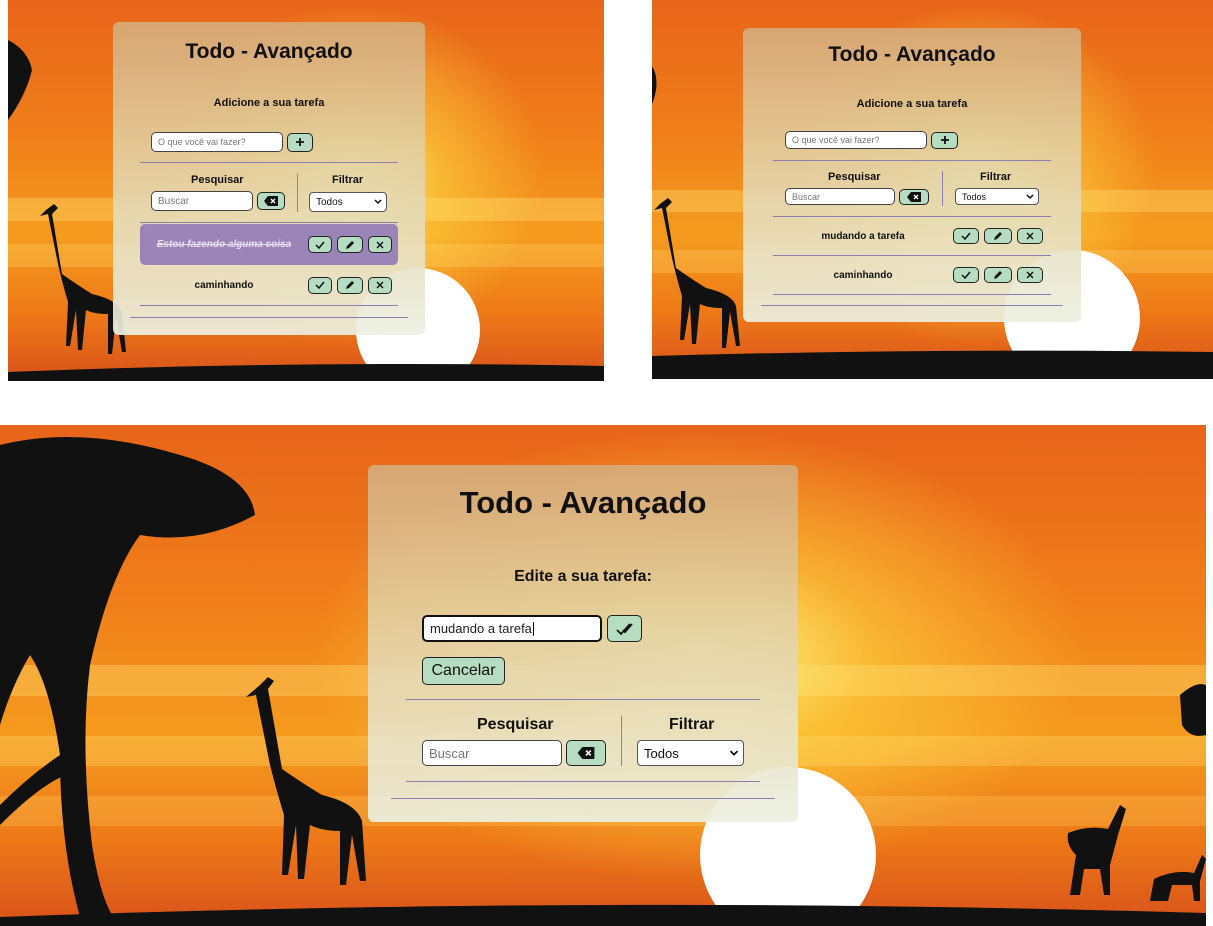 The height and width of the screenshot is (926, 1213). I want to click on double-check-icon, so click(624, 628).